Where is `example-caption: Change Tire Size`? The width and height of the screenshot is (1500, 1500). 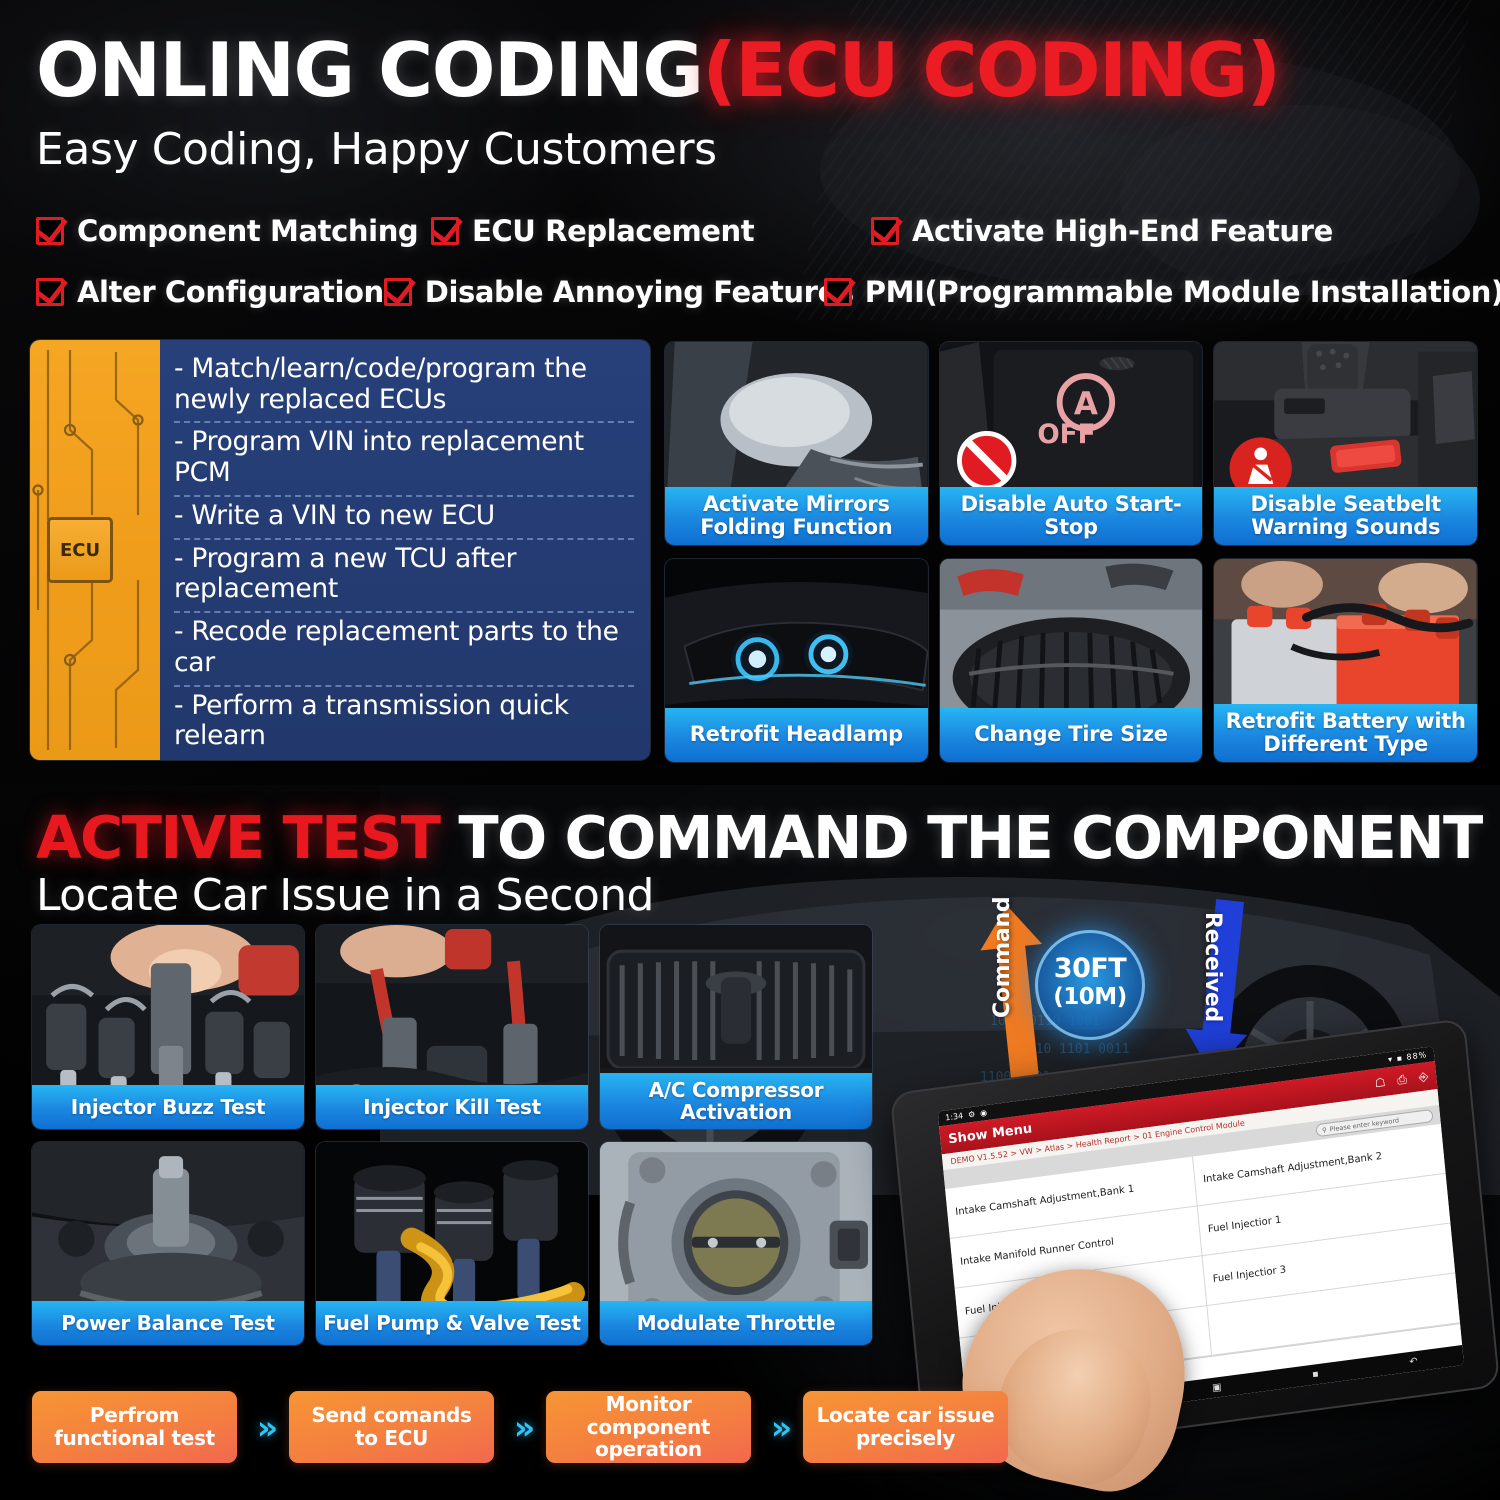
example-caption: Change Tire Size is located at coordinates (1071, 735).